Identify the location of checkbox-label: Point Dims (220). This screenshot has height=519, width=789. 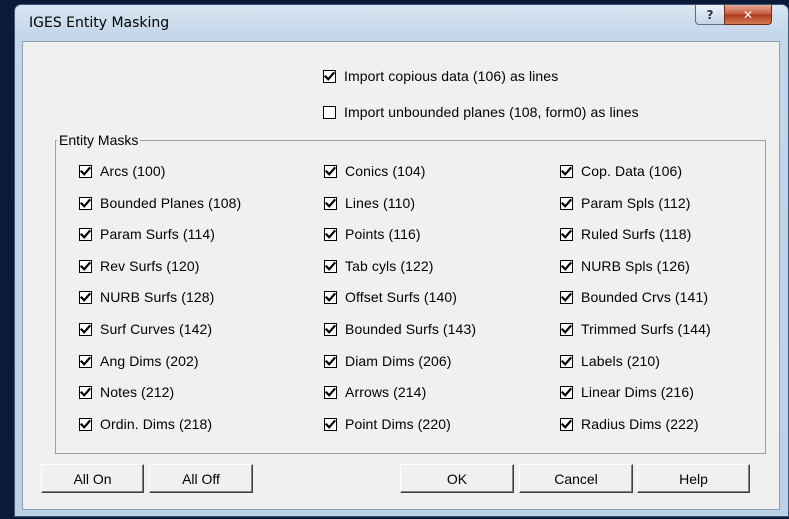
(398, 424).